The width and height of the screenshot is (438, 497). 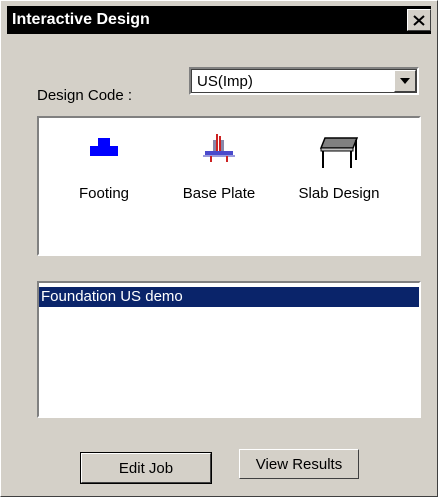 What do you see at coordinates (339, 152) in the screenshot?
I see `slab-design-icon` at bounding box center [339, 152].